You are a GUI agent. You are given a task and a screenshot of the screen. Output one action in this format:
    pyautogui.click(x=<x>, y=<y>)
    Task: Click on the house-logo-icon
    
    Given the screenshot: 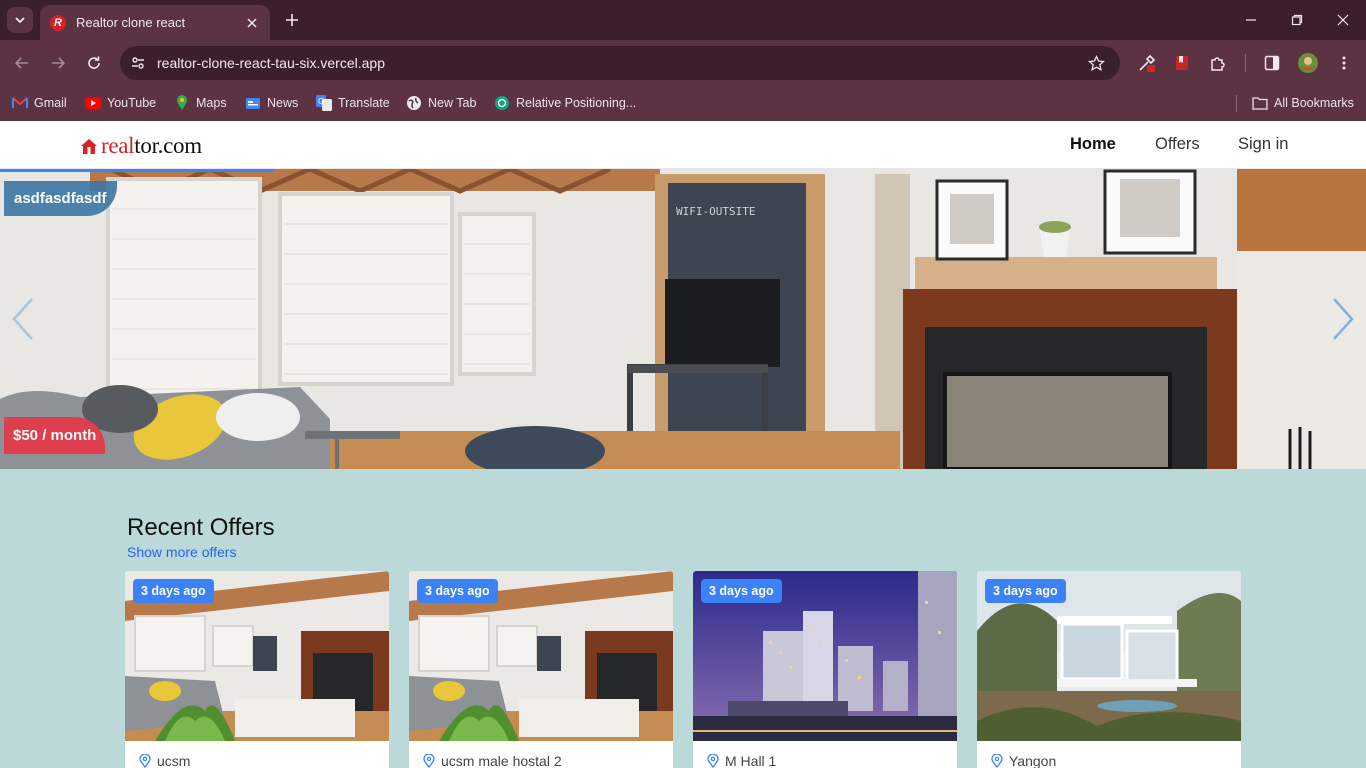 What is the action you would take?
    pyautogui.click(x=89, y=146)
    